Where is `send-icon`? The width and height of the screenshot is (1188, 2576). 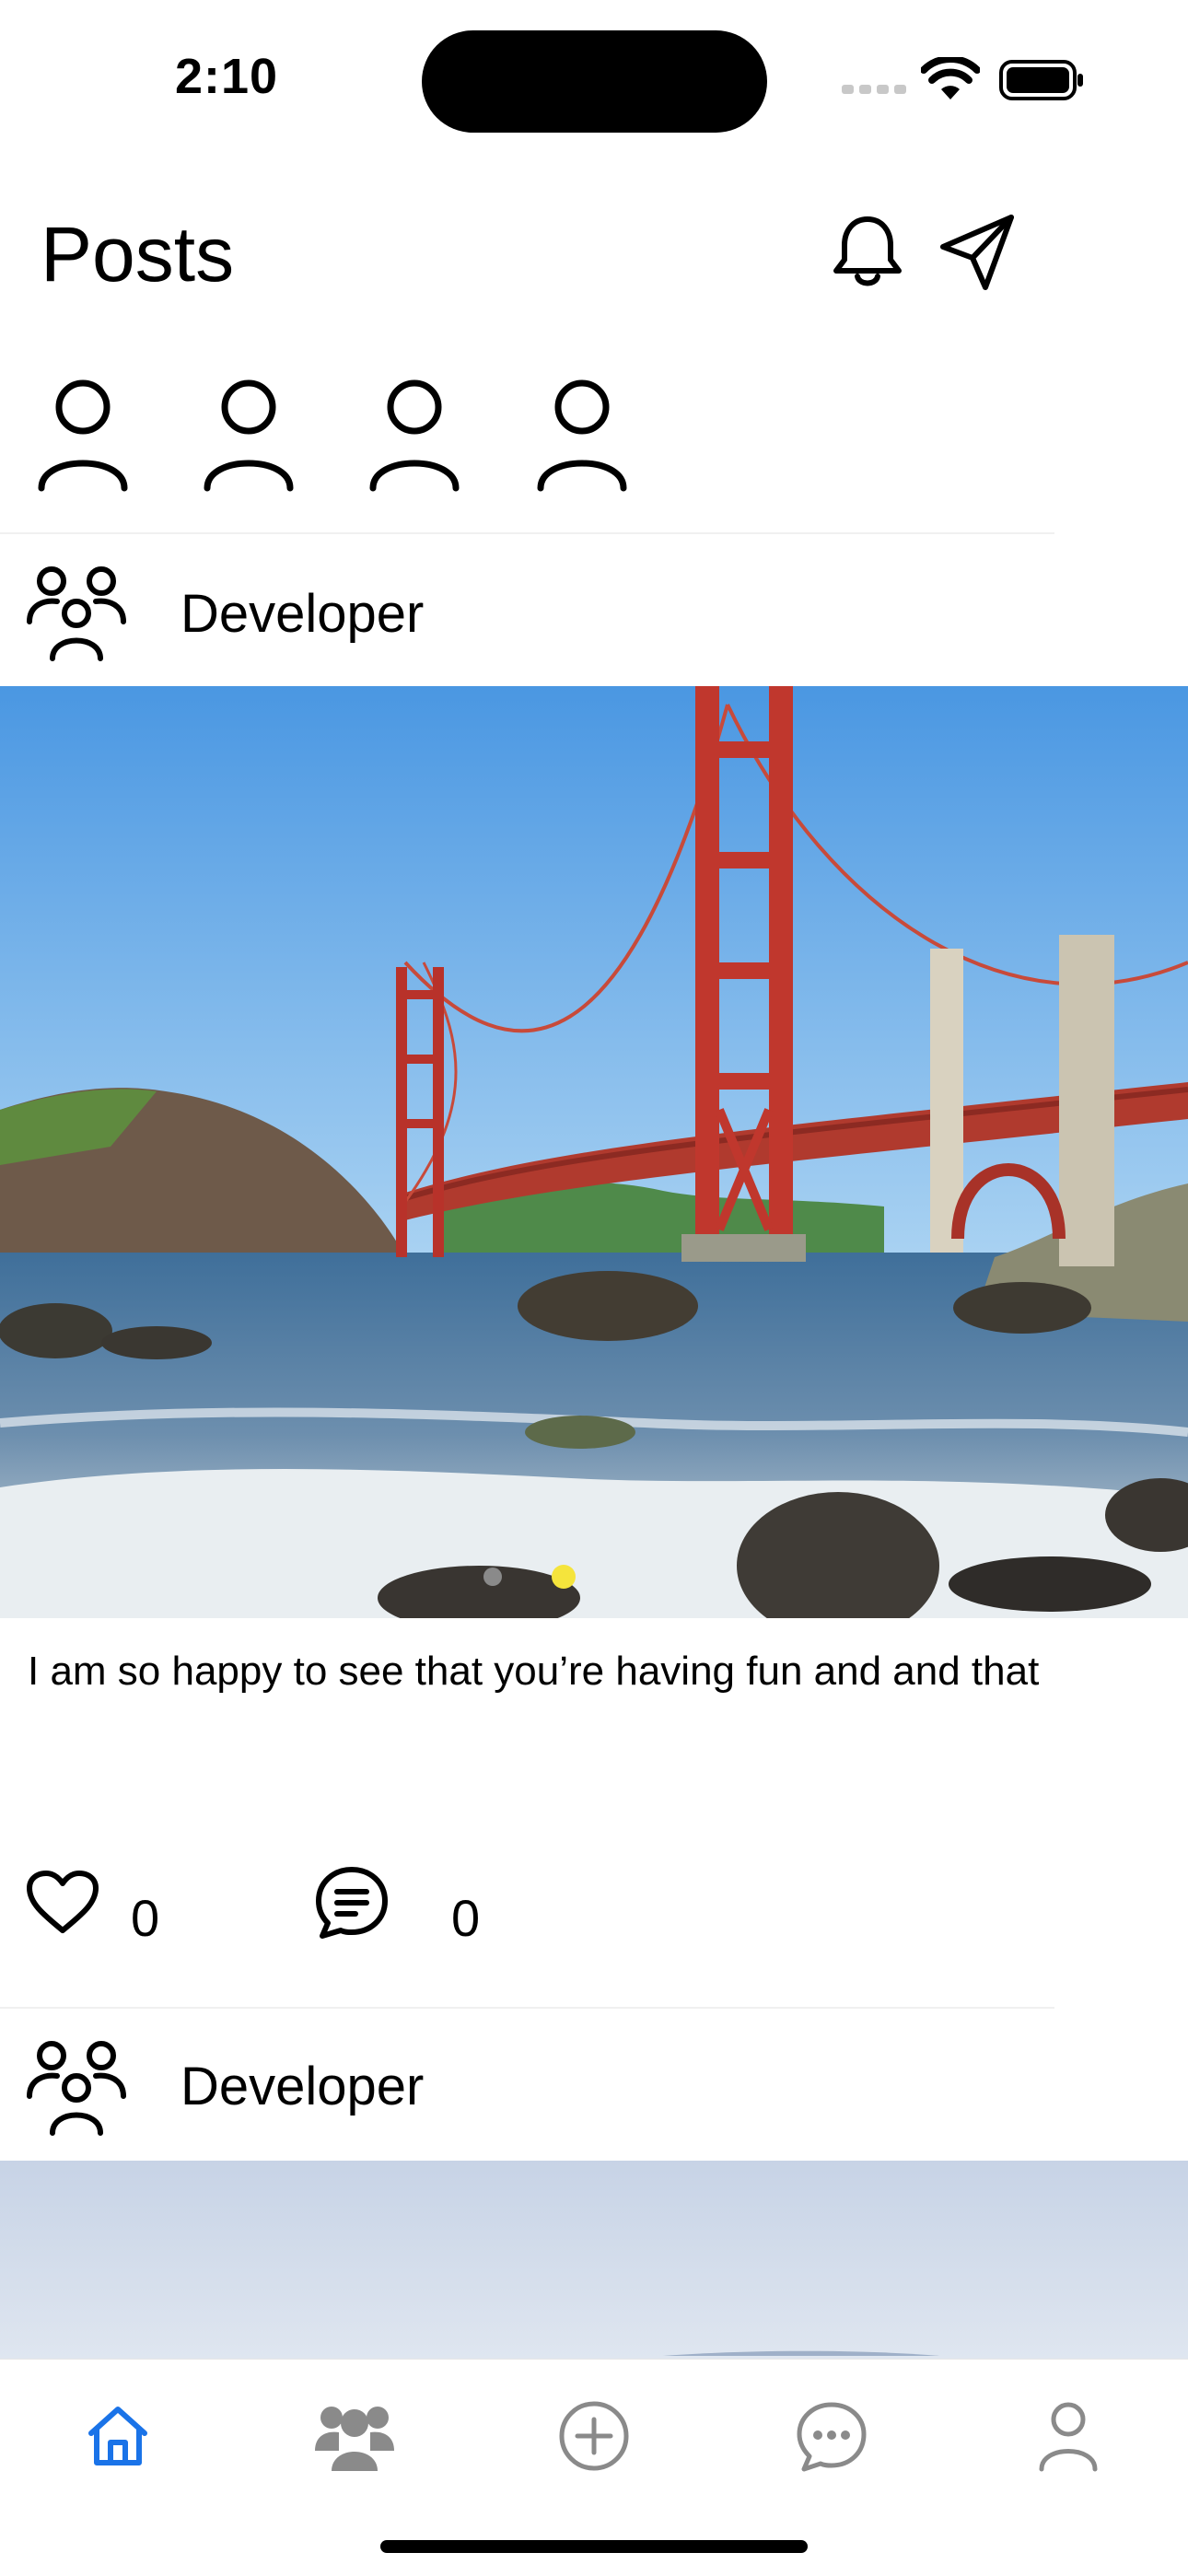
send-icon is located at coordinates (978, 255).